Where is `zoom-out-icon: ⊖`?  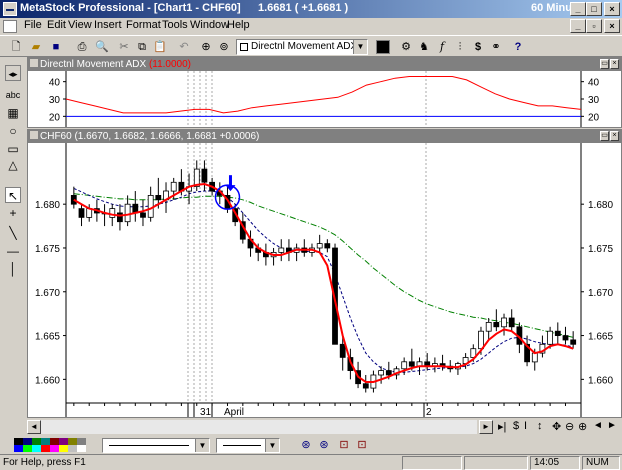
zoom-out-icon: ⊖ is located at coordinates (569, 426).